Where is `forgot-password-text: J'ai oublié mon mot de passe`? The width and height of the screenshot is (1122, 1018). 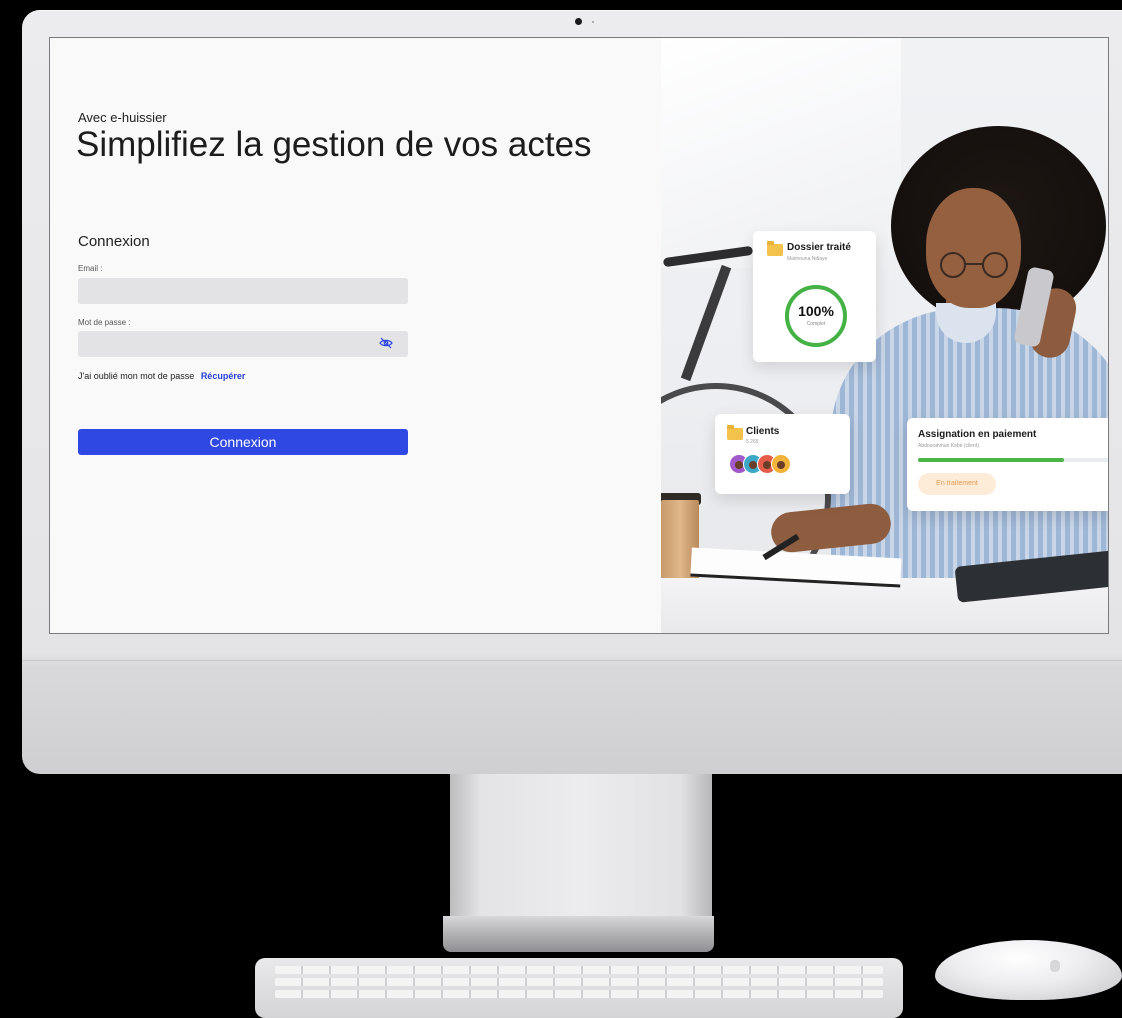
forgot-password-text: J'ai oublié mon mot de passe is located at coordinates (136, 376).